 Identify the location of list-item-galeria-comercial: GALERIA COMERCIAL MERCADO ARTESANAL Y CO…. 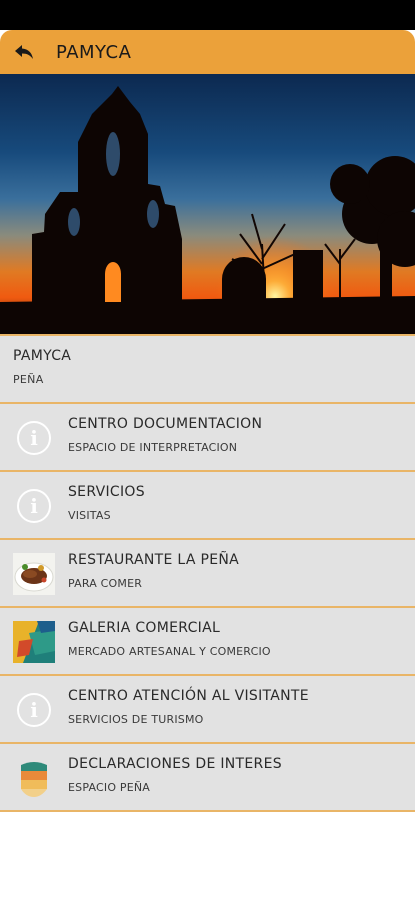
(207, 640).